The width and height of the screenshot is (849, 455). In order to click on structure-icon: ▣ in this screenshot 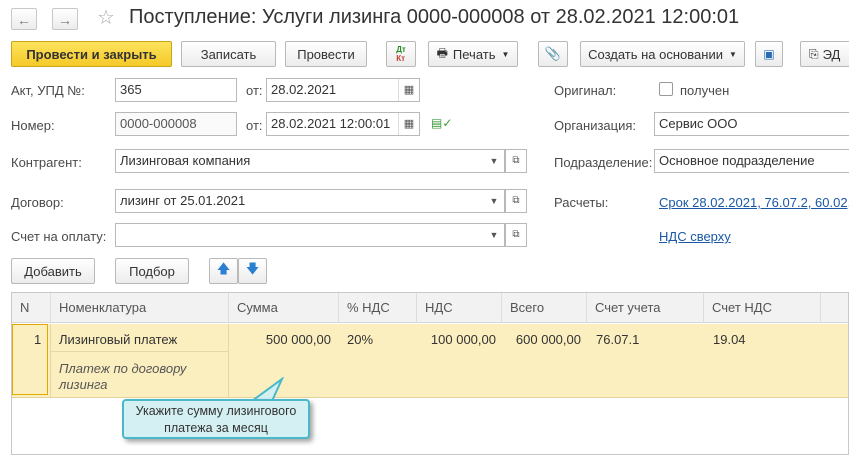, I will do `click(769, 54)`.